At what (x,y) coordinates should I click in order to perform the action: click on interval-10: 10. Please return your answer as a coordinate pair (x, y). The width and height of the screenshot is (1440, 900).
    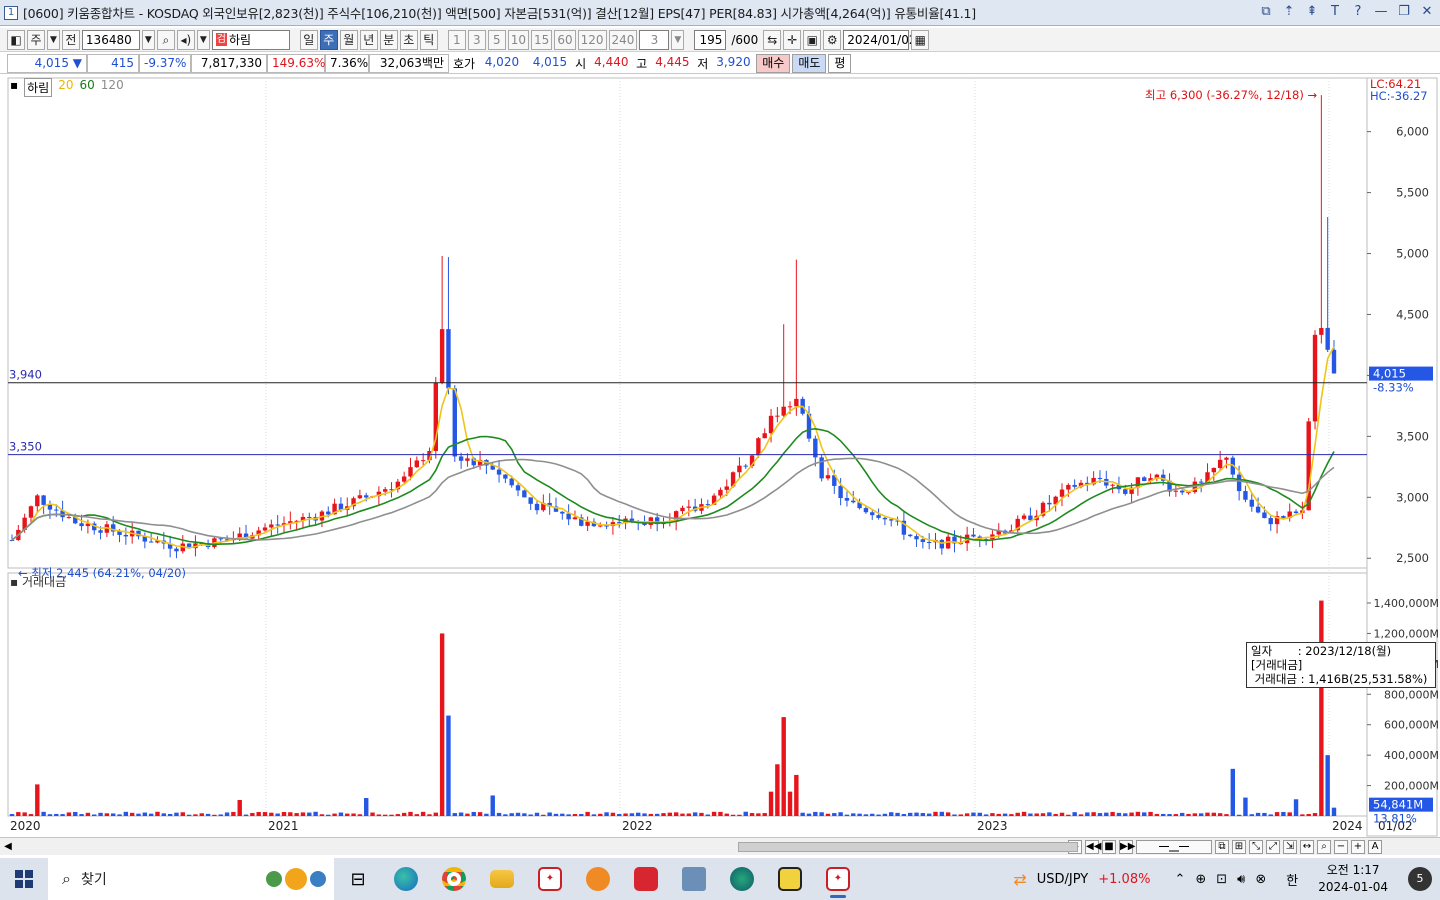
    Looking at the image, I should click on (518, 39).